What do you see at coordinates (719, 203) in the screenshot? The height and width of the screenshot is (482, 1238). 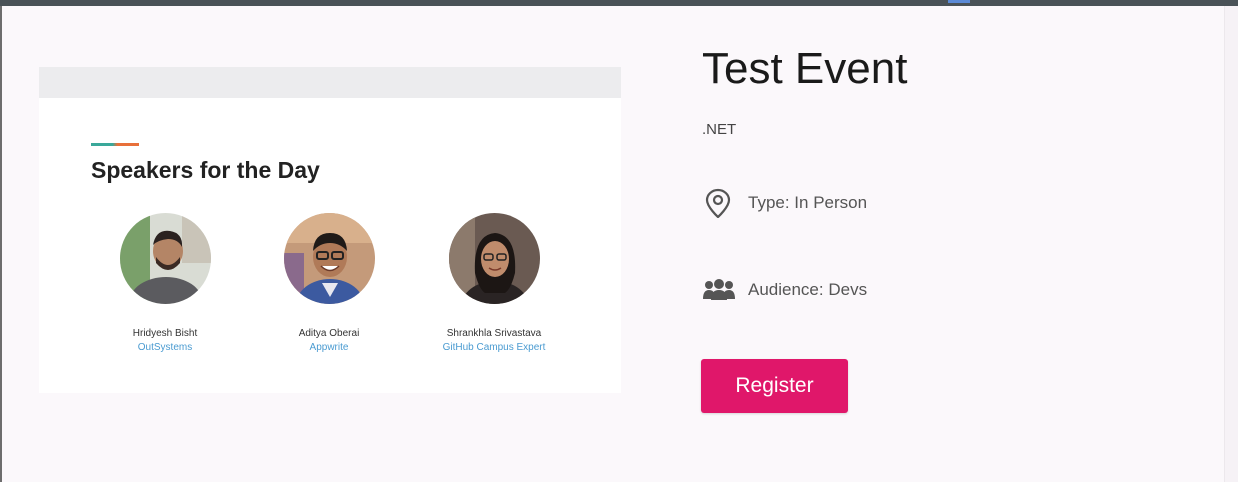 I see `map-pin-icon` at bounding box center [719, 203].